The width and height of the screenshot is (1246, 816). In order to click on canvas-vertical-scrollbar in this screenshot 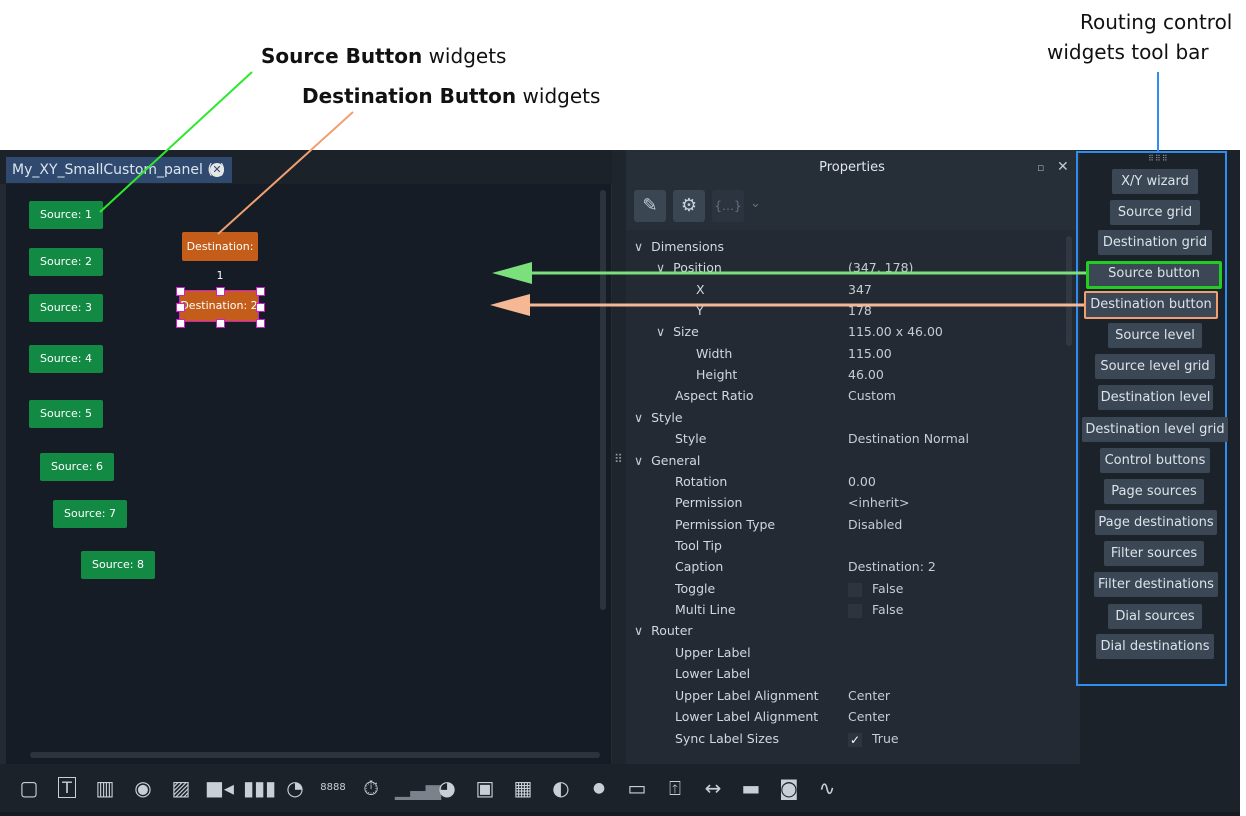, I will do `click(603, 400)`.